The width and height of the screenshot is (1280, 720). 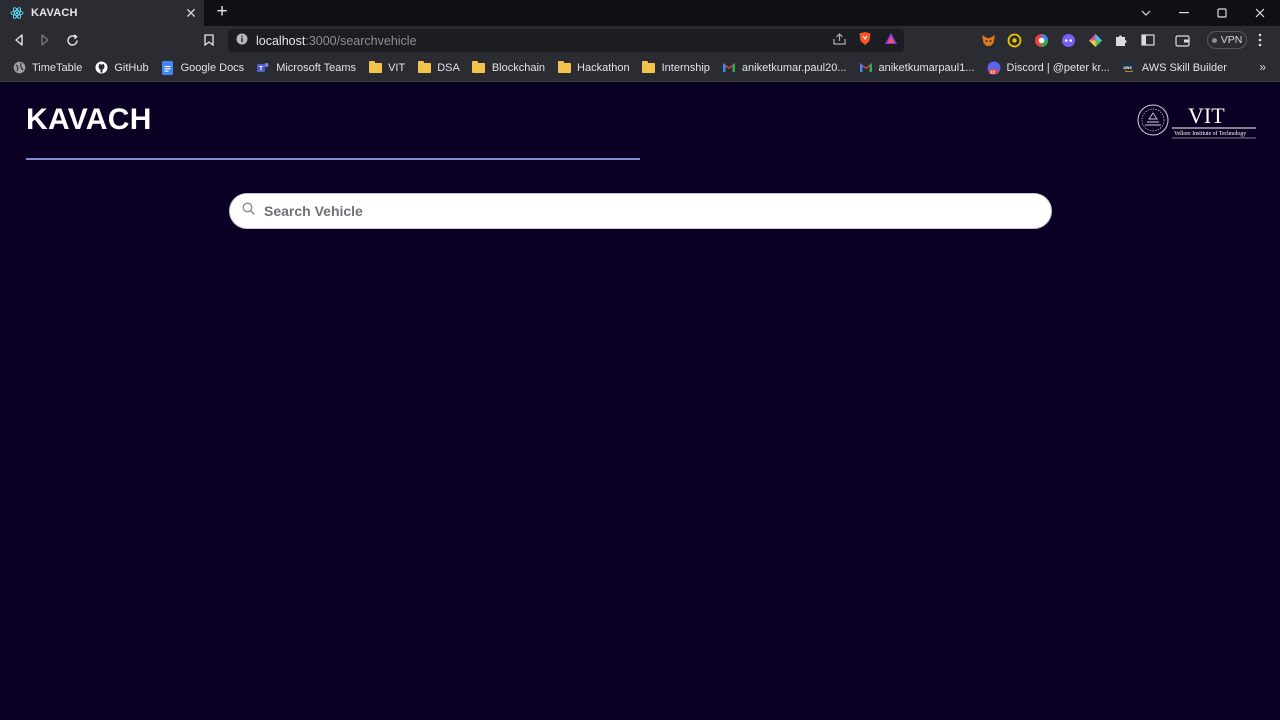 What do you see at coordinates (644, 211) in the screenshot?
I see `search-vehicle-input` at bounding box center [644, 211].